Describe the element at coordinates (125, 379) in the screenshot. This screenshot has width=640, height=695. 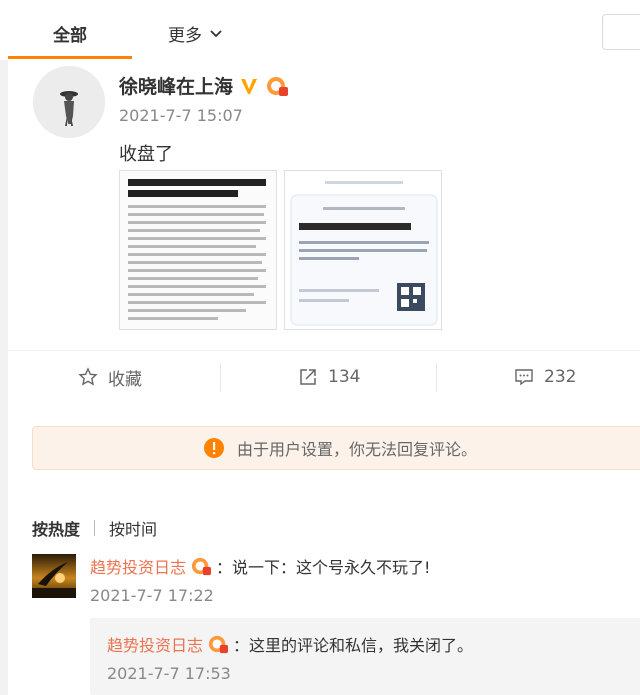
I see `favorite-label: 收藏` at that location.